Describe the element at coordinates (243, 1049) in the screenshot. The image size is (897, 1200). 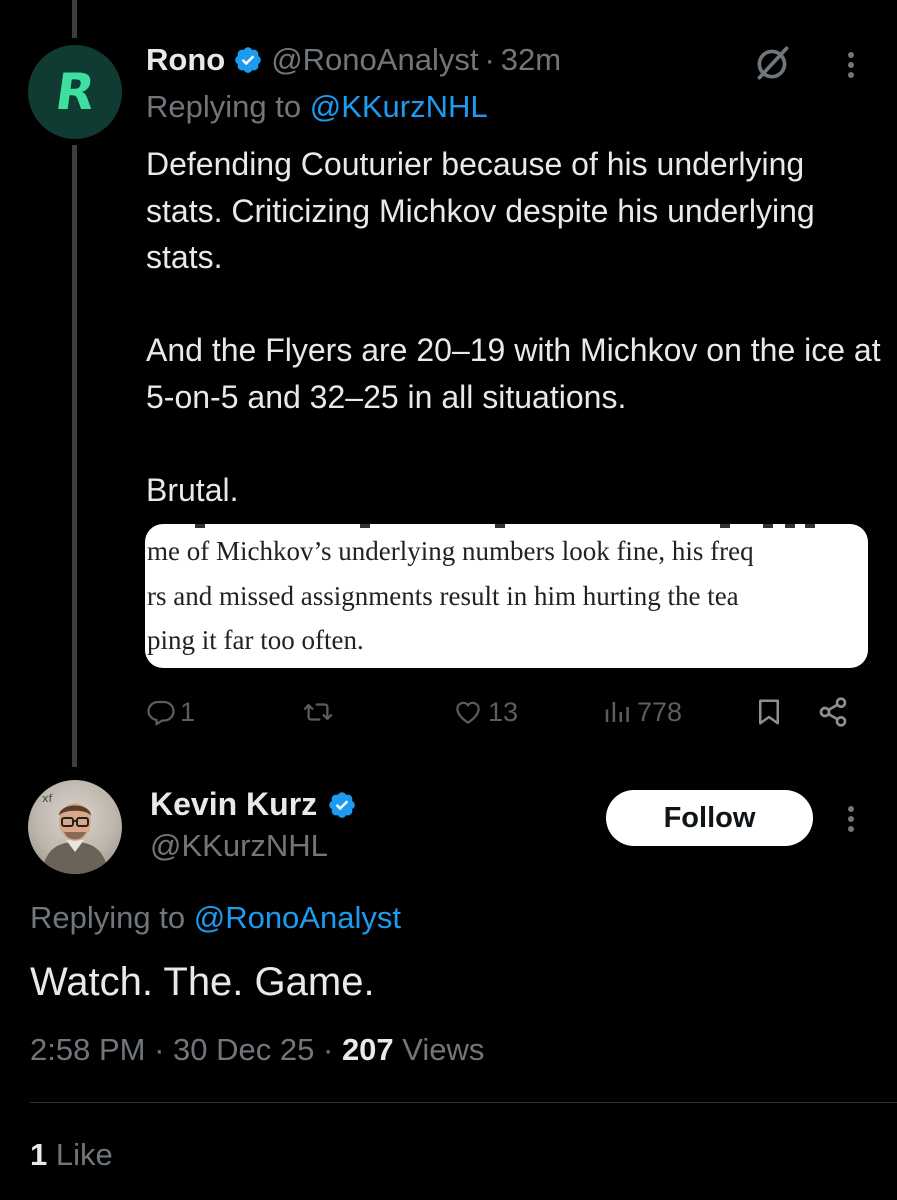
I see `tweet-date: 30 Dec 25` at that location.